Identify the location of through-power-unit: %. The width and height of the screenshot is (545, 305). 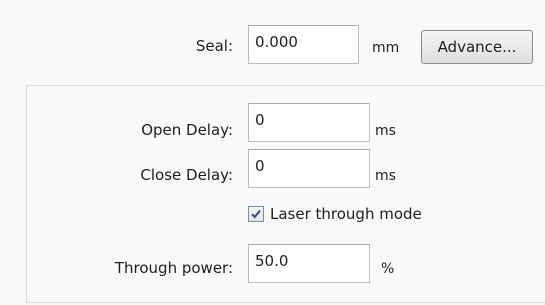
(388, 269).